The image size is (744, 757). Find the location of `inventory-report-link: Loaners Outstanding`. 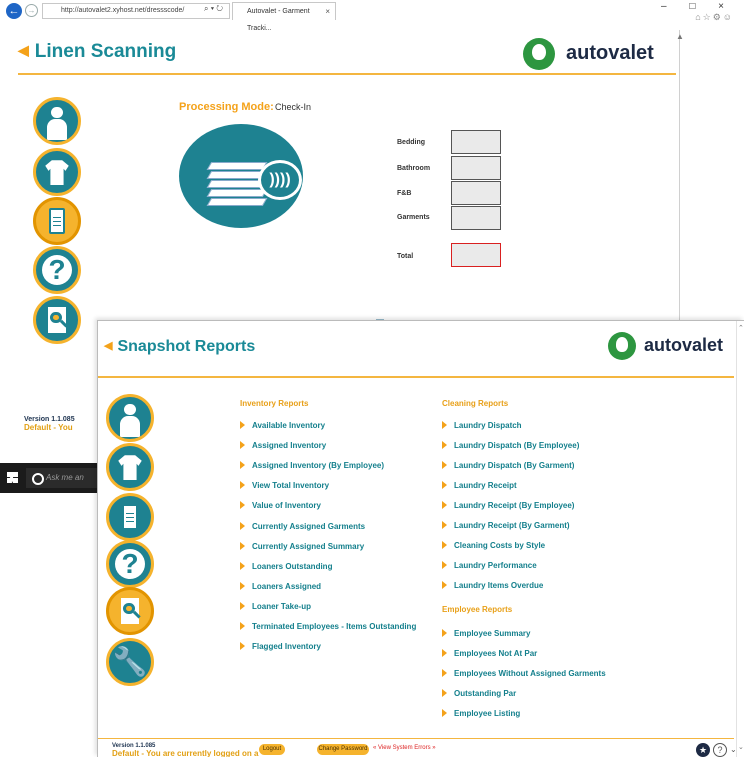

inventory-report-link: Loaners Outstanding is located at coordinates (286, 566).